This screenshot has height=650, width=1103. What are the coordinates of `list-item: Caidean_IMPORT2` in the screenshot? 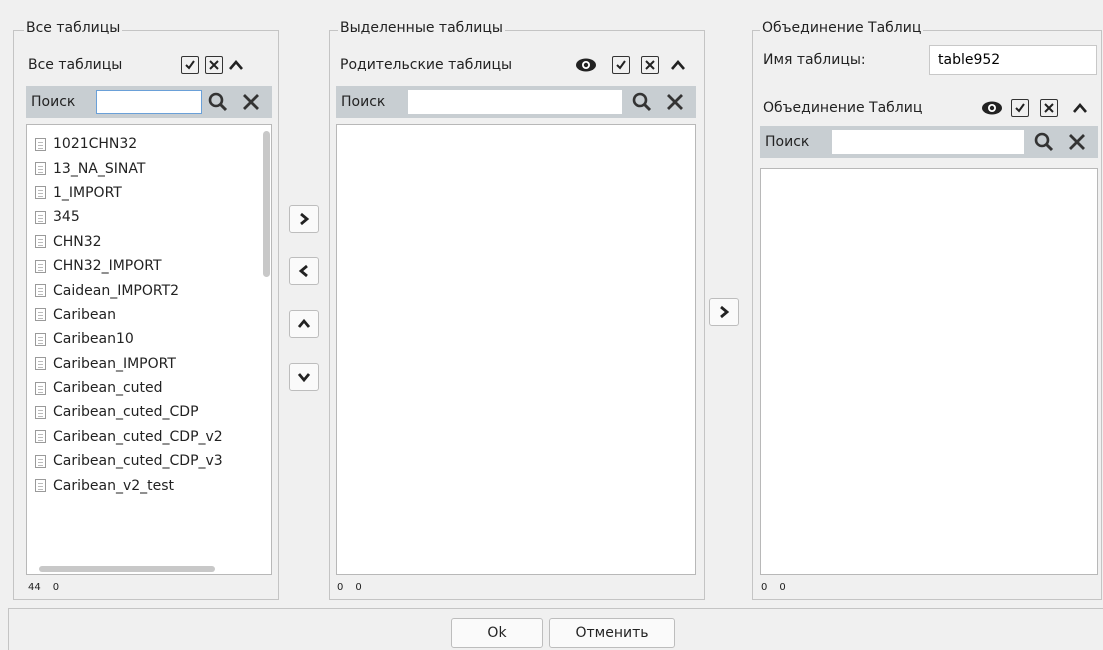 It's located at (149, 290).